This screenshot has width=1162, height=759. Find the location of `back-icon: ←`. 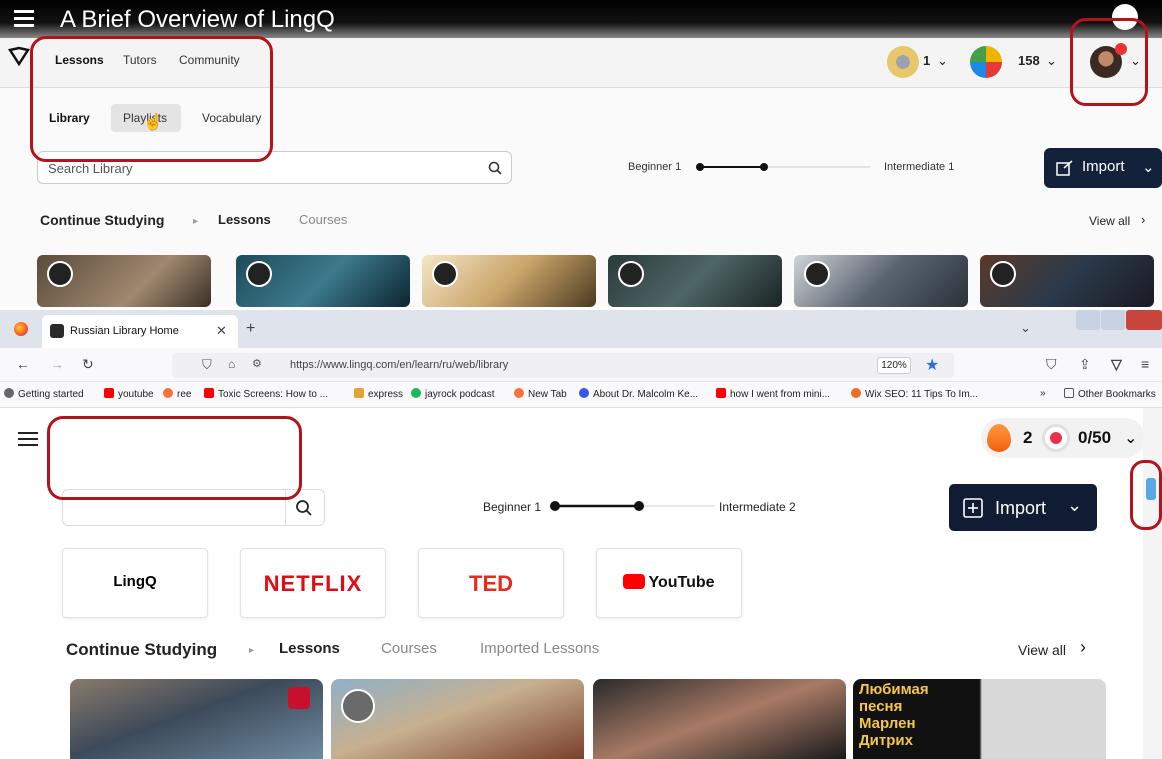

back-icon: ← is located at coordinates (23, 364).